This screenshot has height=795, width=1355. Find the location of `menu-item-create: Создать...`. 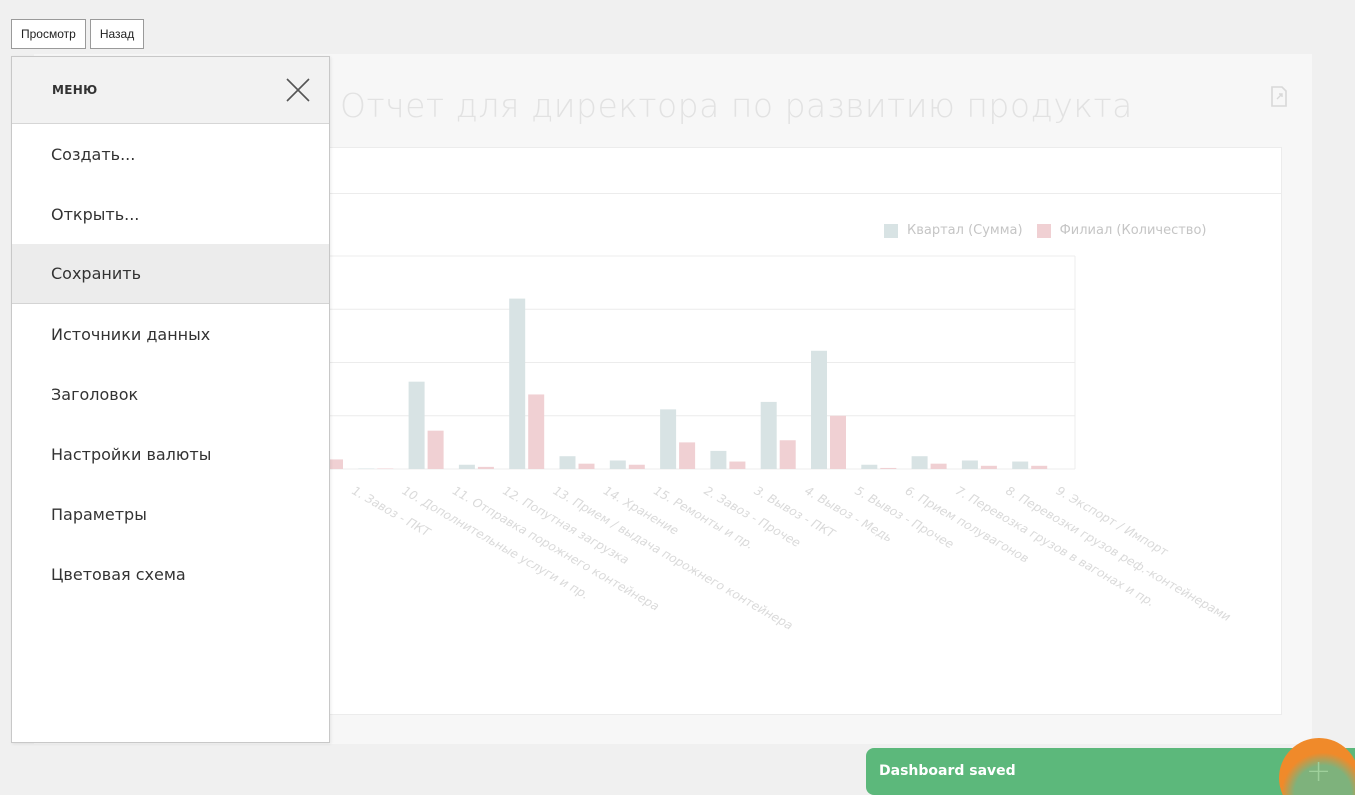

menu-item-create: Создать... is located at coordinates (170, 154).